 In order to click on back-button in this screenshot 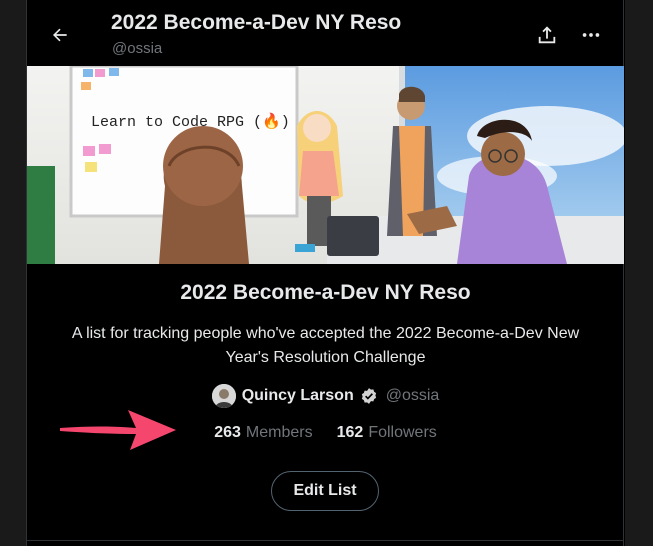, I will do `click(60, 35)`.